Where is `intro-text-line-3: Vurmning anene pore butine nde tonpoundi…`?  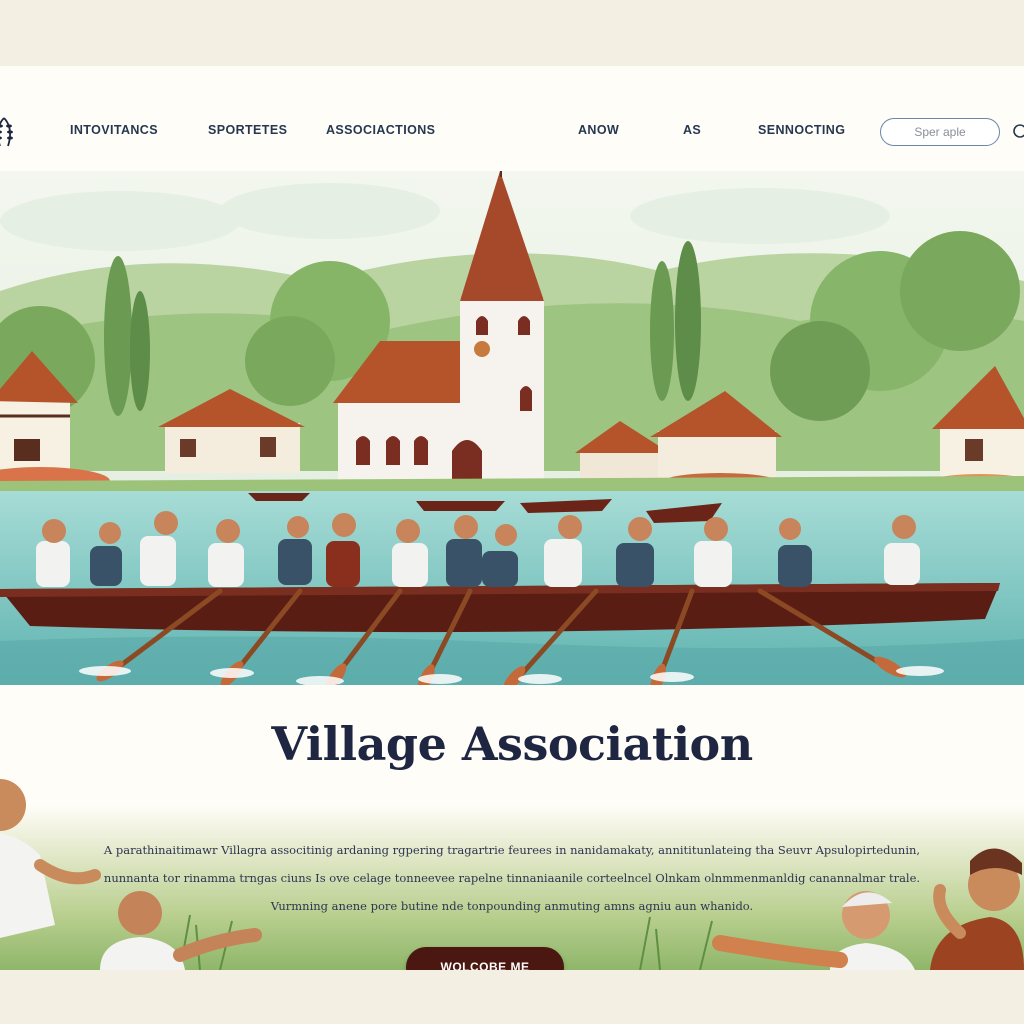
intro-text-line-3: Vurmning anene pore butine nde tonpoundi… is located at coordinates (512, 906).